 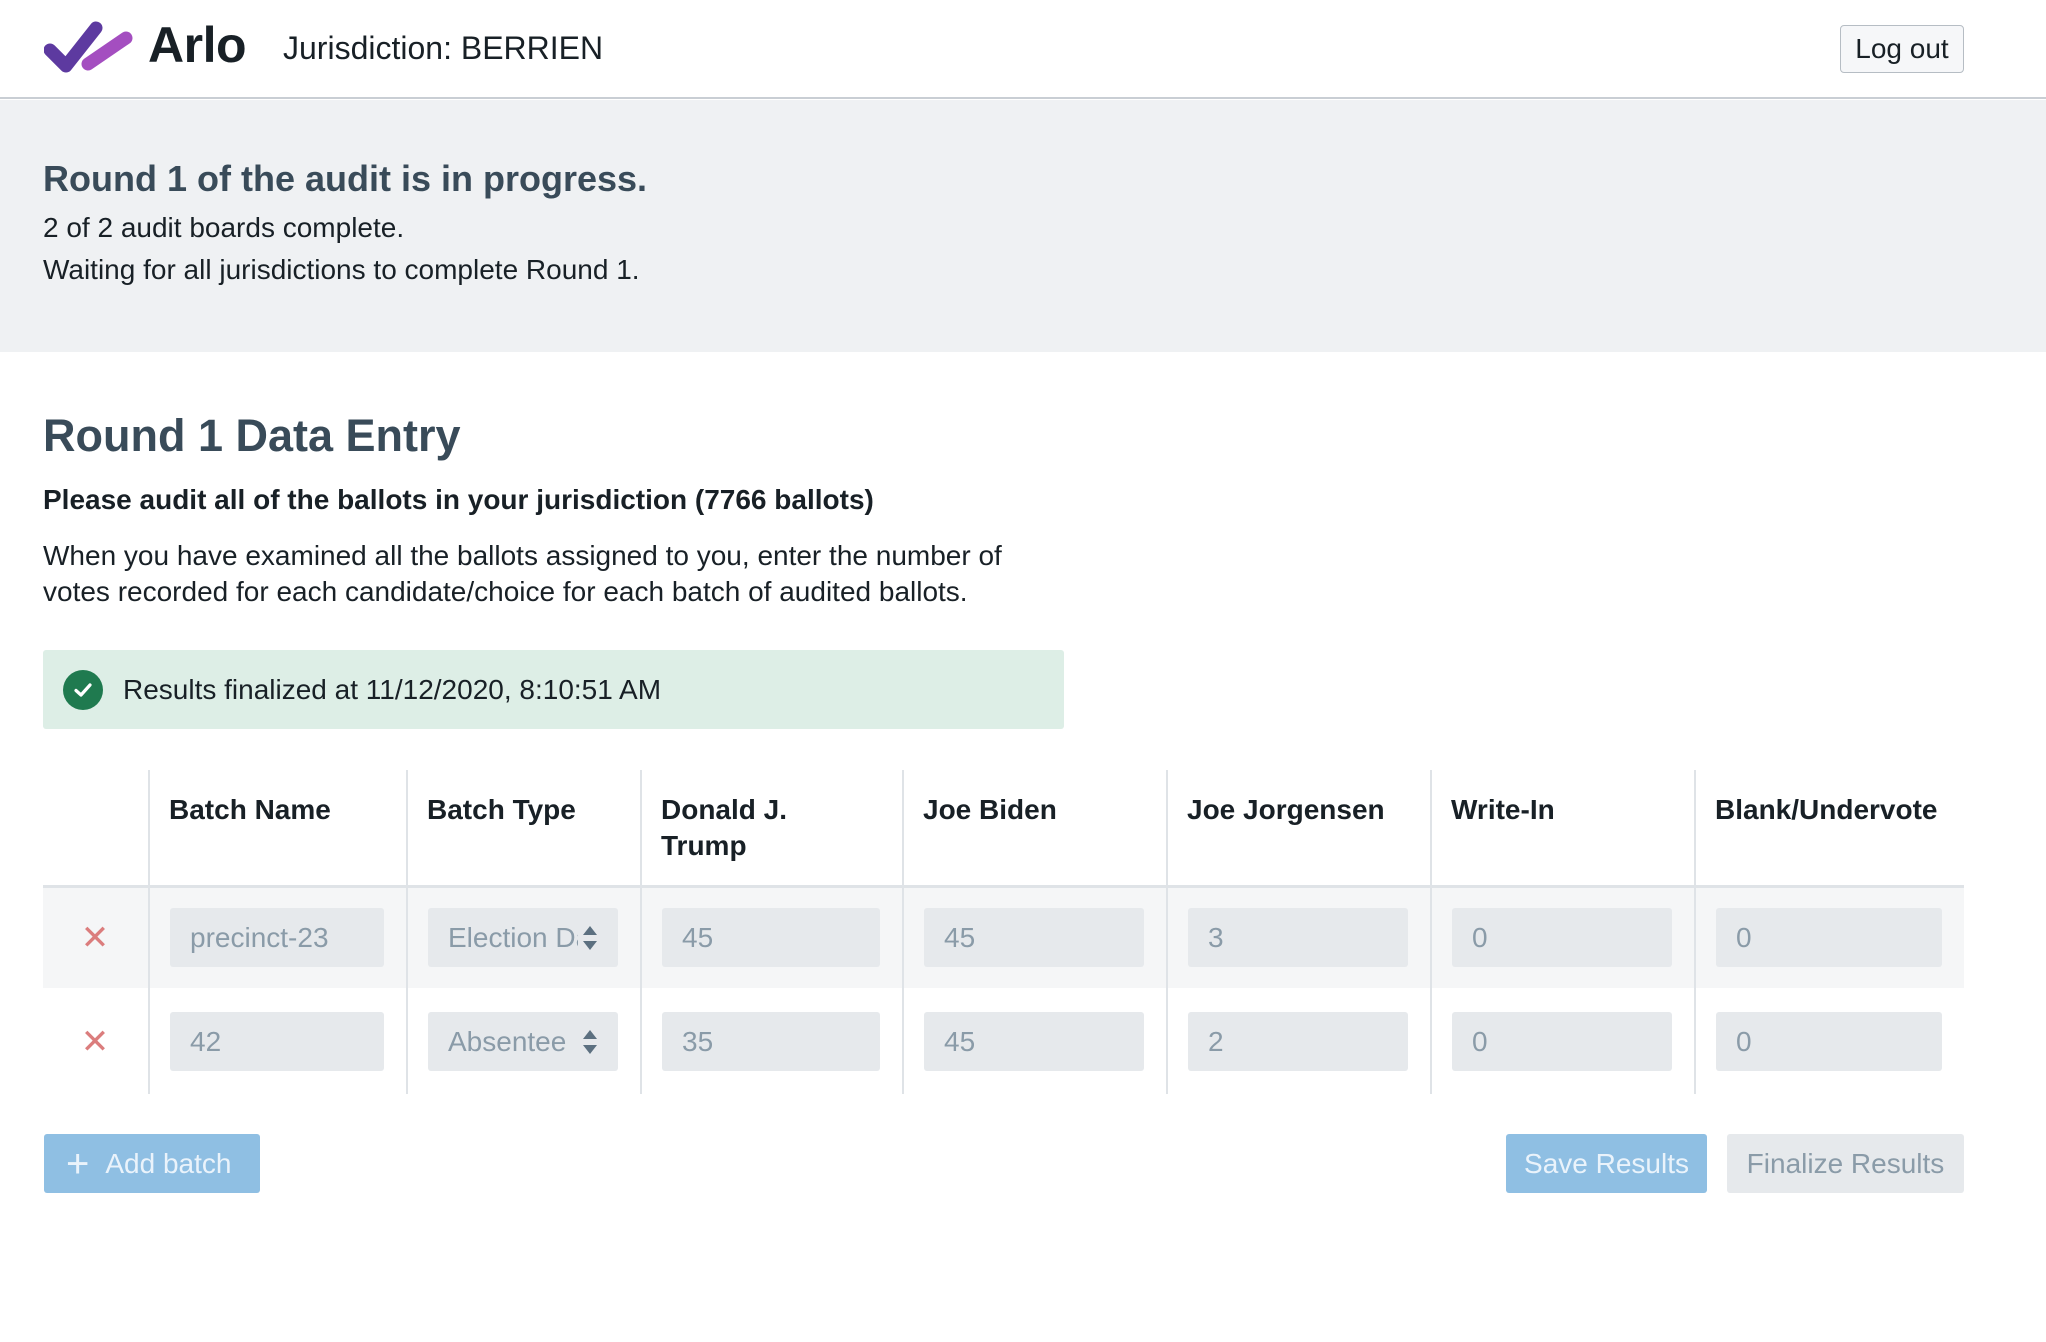 What do you see at coordinates (168, 1163) in the screenshot?
I see `add-batch-label: Add batch` at bounding box center [168, 1163].